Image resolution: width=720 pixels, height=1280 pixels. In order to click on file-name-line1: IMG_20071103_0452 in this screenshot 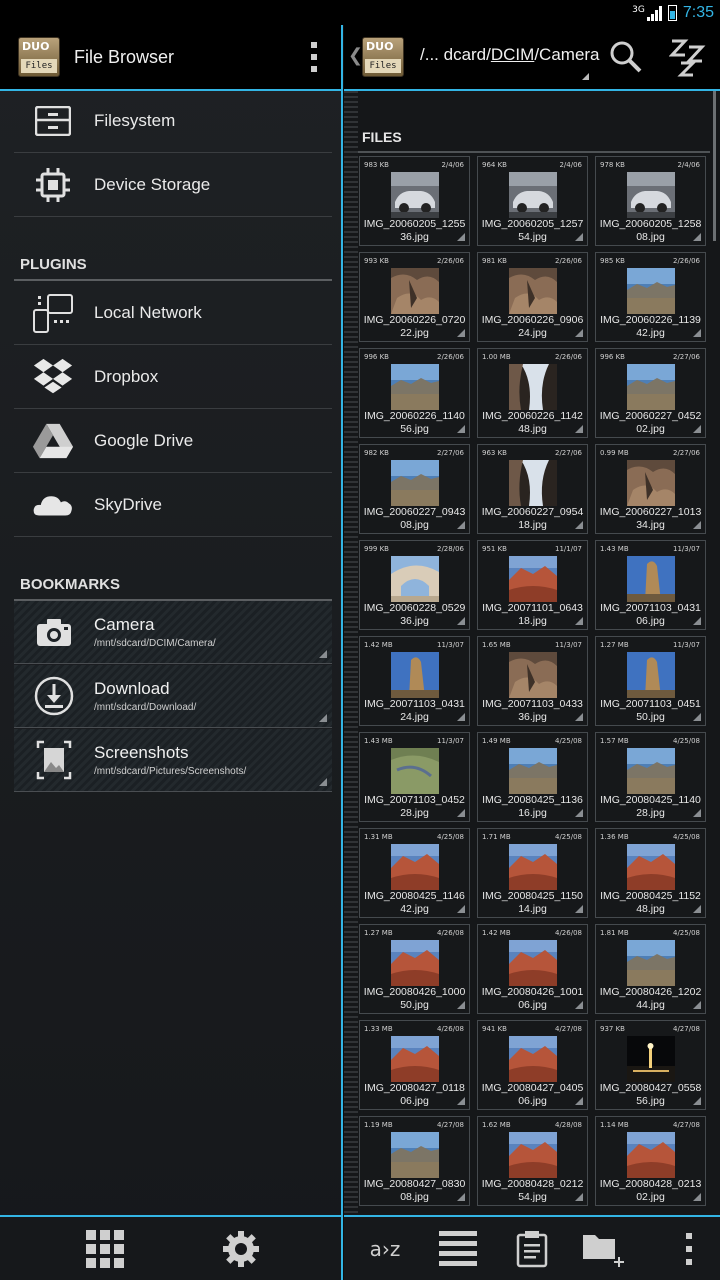, I will do `click(414, 800)`.